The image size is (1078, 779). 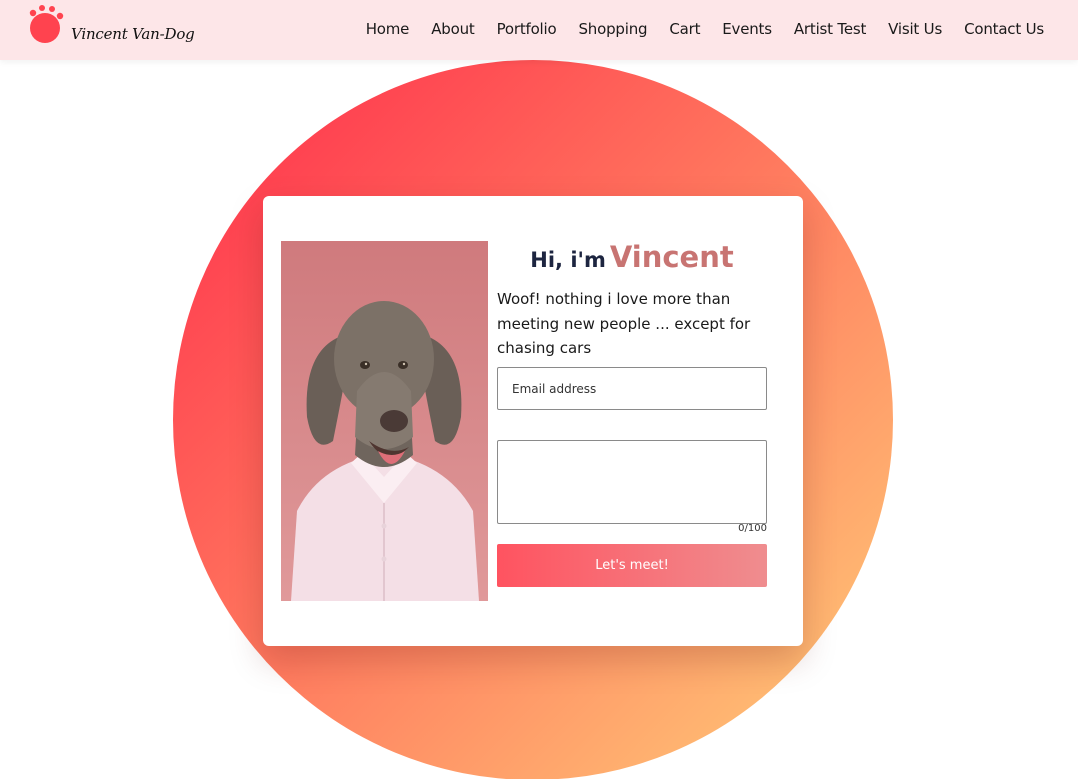 What do you see at coordinates (684, 29) in the screenshot?
I see `nav-cart: Cart` at bounding box center [684, 29].